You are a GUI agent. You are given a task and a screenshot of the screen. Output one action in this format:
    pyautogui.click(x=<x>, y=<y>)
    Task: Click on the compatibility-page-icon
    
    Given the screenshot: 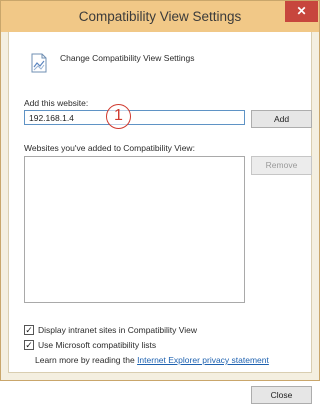 What is the action you would take?
    pyautogui.click(x=39, y=63)
    